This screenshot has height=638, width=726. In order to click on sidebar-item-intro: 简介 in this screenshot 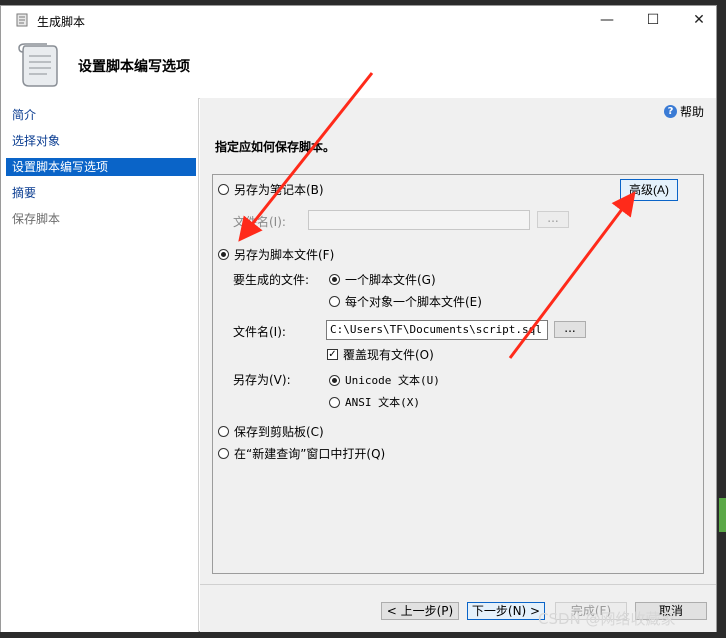, I will do `click(101, 115)`.